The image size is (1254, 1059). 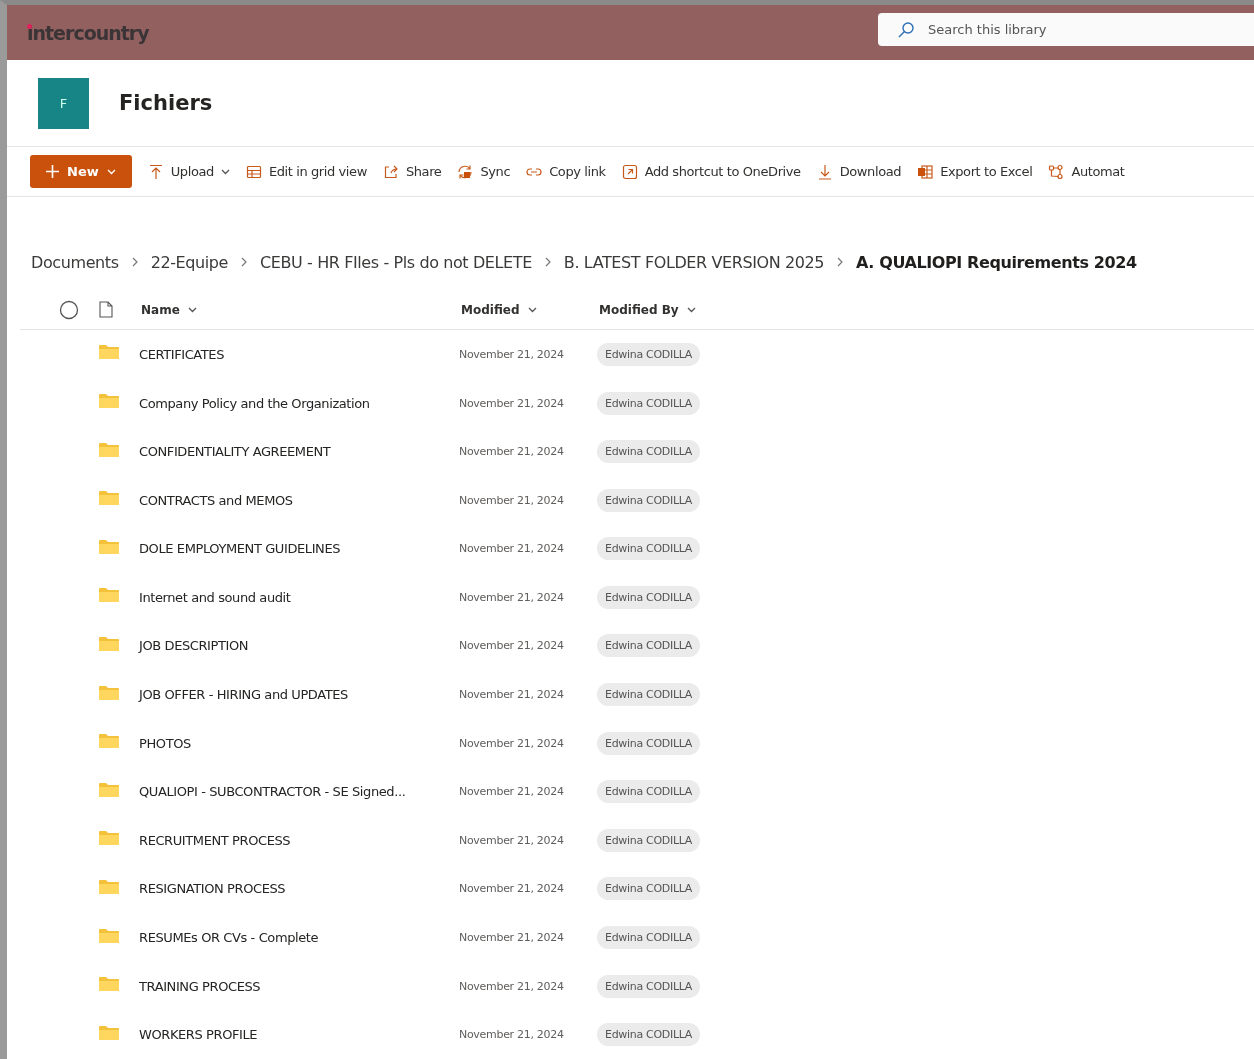 I want to click on search-field: Search this library, so click(x=1066, y=29).